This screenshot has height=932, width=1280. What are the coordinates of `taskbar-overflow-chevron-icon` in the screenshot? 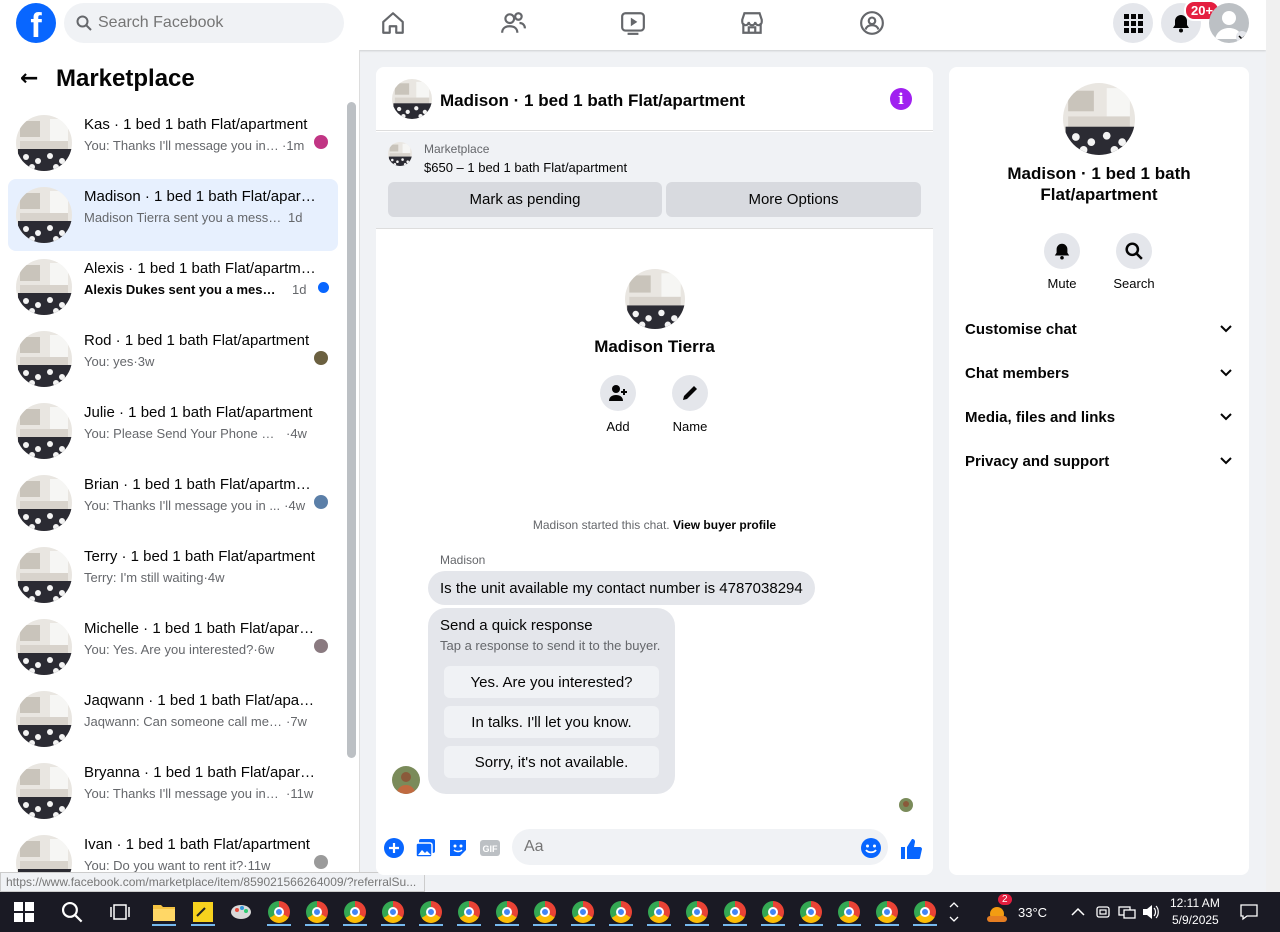 It's located at (954, 912).